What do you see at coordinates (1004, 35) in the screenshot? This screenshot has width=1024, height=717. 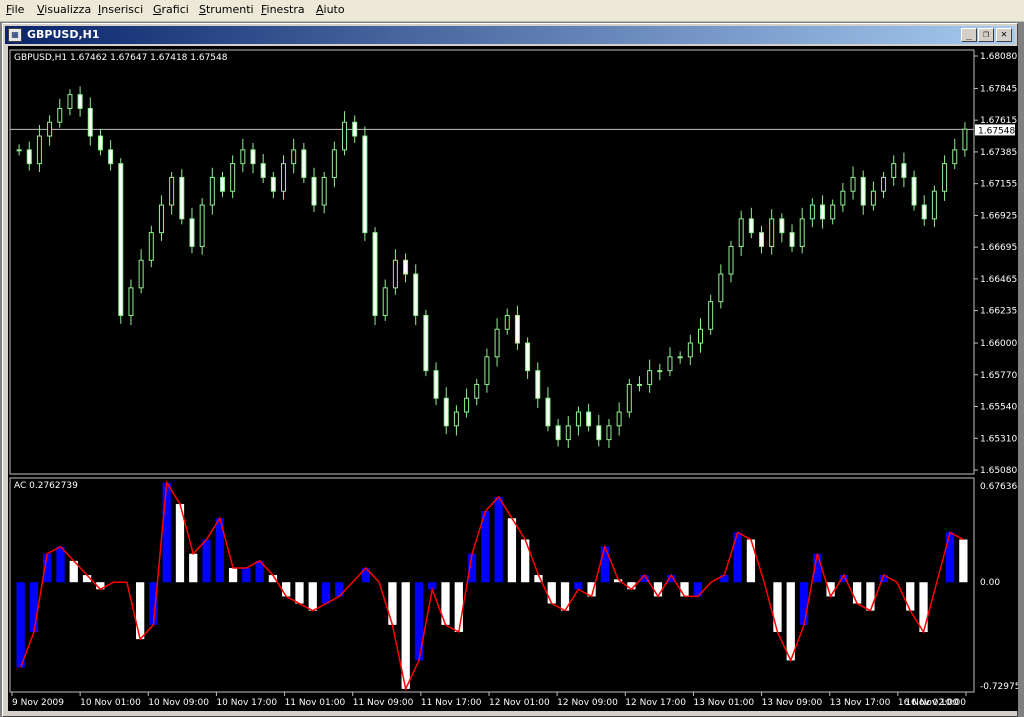 I see `close-button: ✕` at bounding box center [1004, 35].